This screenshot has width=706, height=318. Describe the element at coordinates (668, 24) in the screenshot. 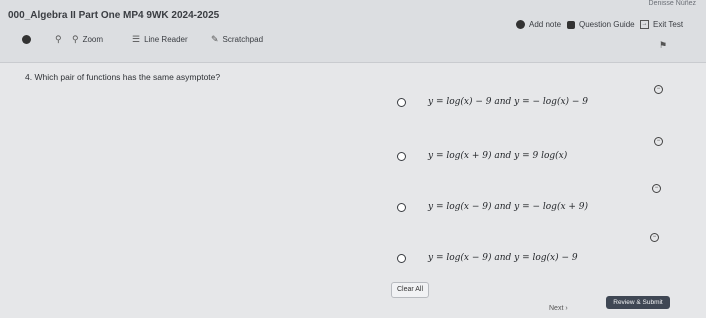

I see `exit-test-label: Exit Test` at that location.